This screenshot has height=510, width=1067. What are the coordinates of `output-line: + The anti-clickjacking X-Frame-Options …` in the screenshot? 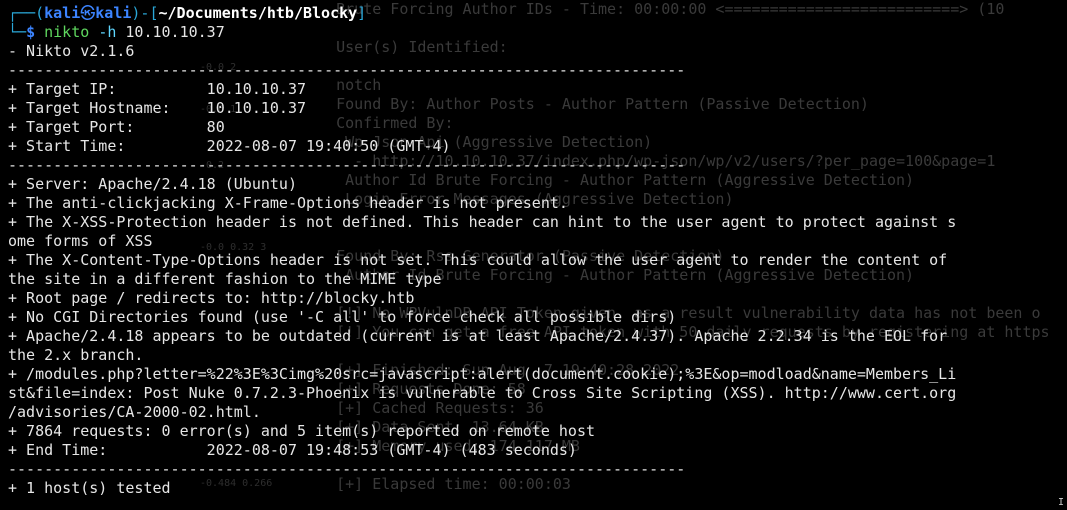 It's located at (288, 203).